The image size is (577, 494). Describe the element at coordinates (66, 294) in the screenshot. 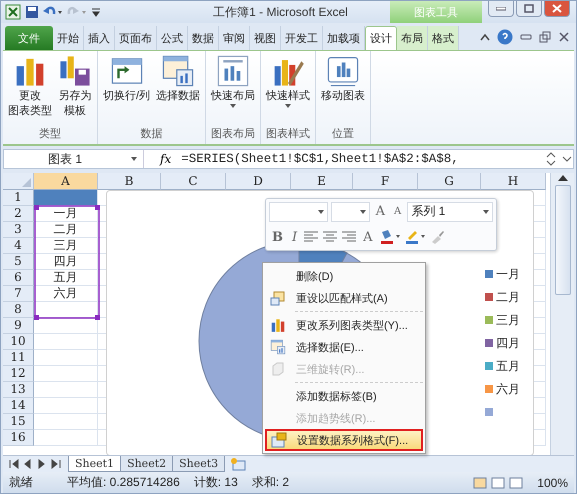

I see `table-cell: 六月` at that location.